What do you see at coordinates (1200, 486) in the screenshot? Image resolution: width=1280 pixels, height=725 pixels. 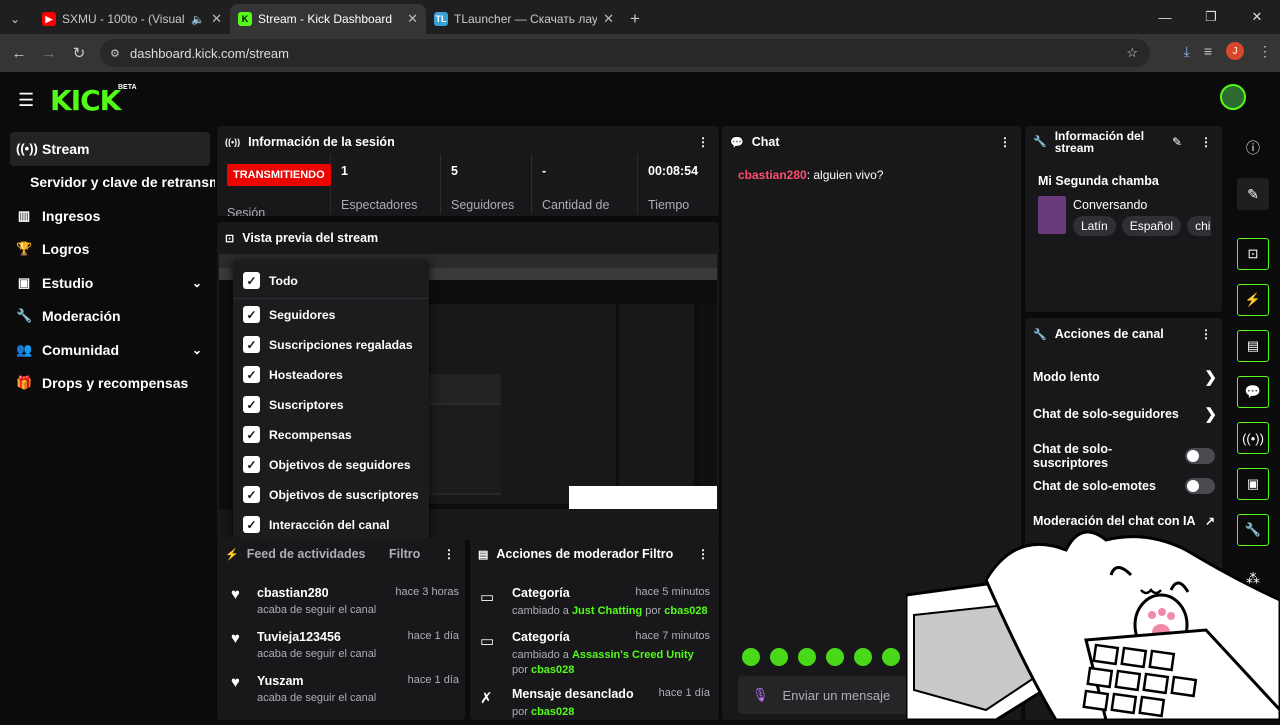 I see `emotes-only-toggle` at bounding box center [1200, 486].